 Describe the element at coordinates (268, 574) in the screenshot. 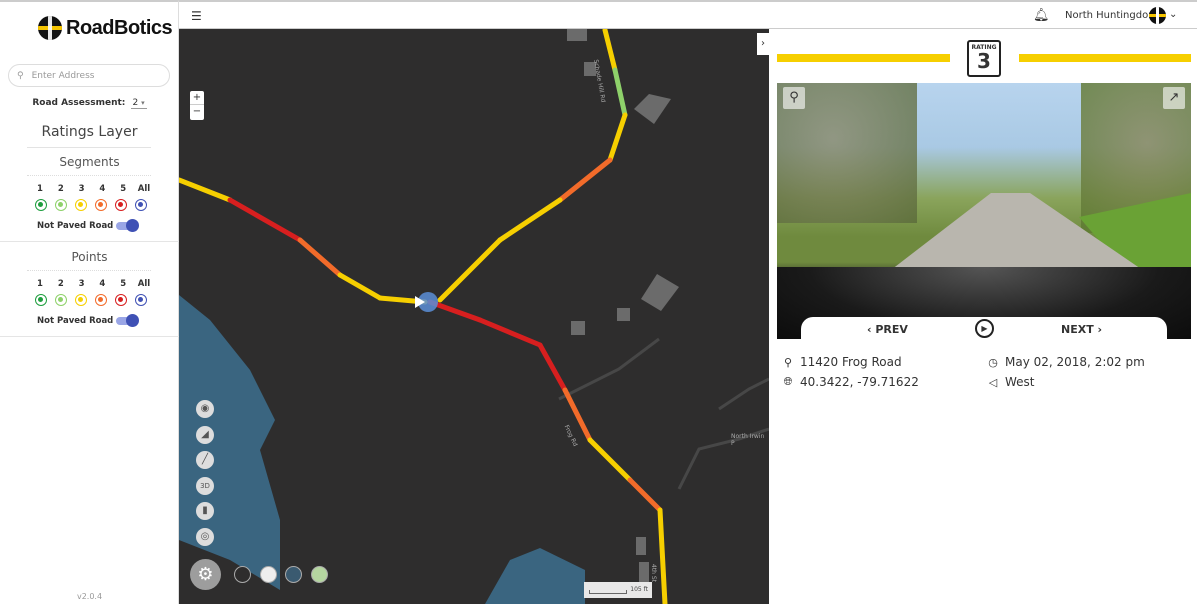

I see `map-style-light` at that location.